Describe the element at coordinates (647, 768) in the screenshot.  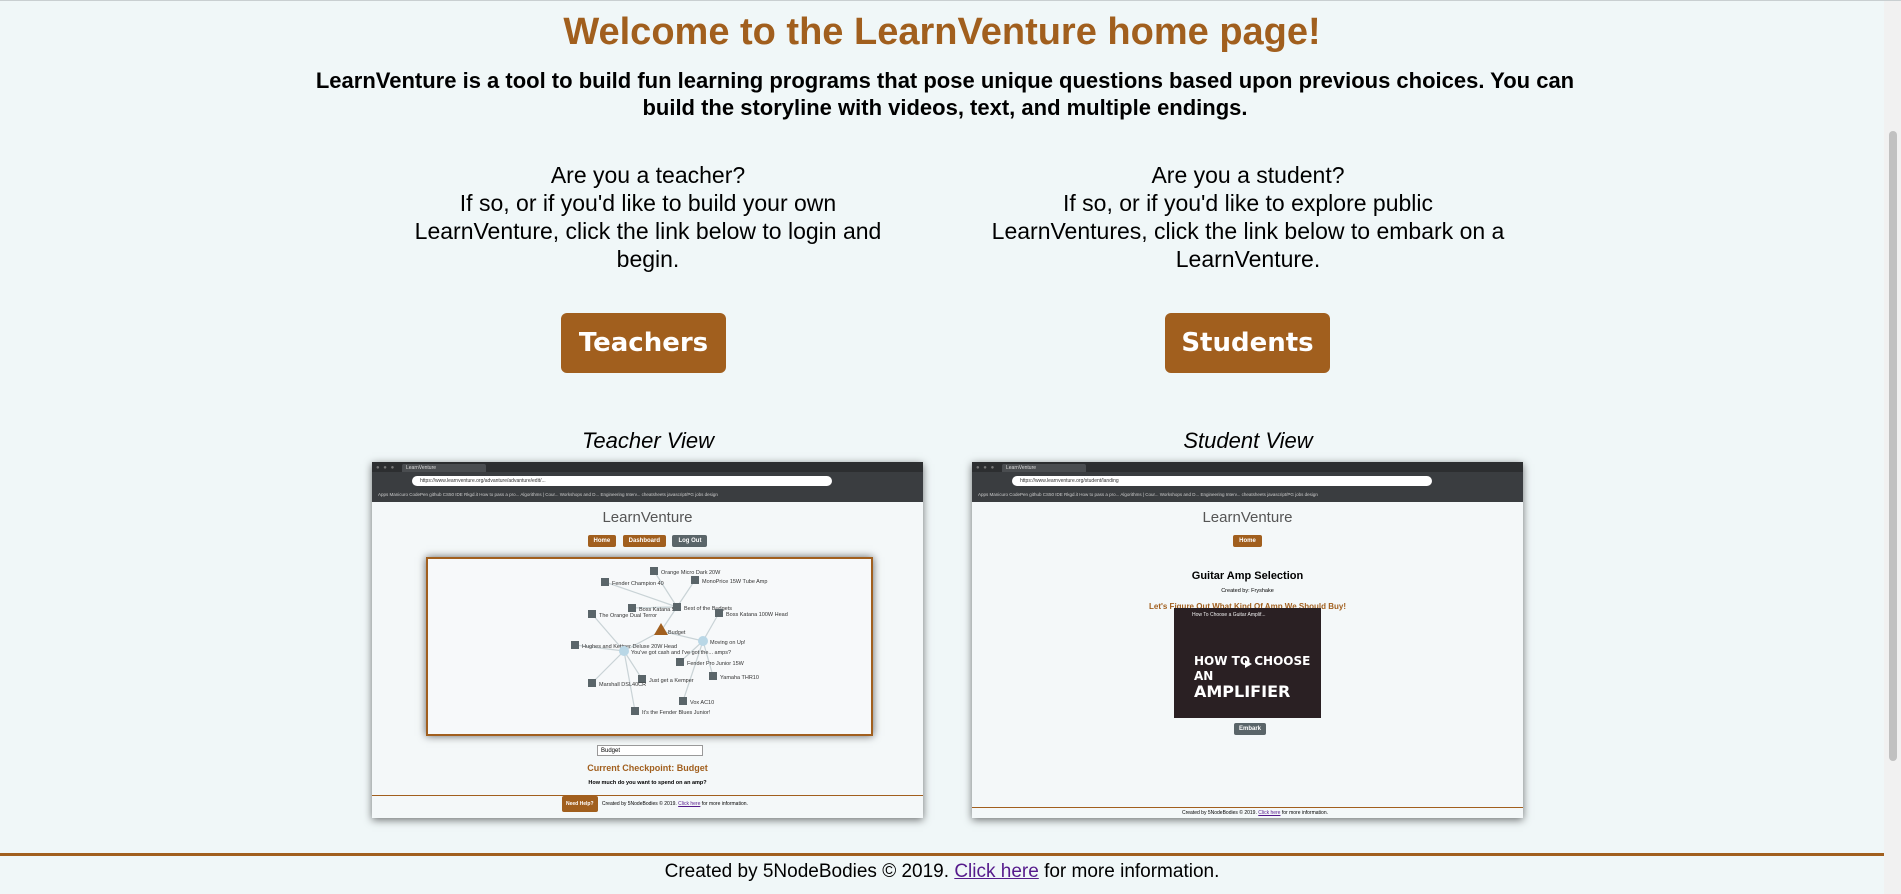
I see `current-checkpoint: Current Checkpoint: Budget` at that location.